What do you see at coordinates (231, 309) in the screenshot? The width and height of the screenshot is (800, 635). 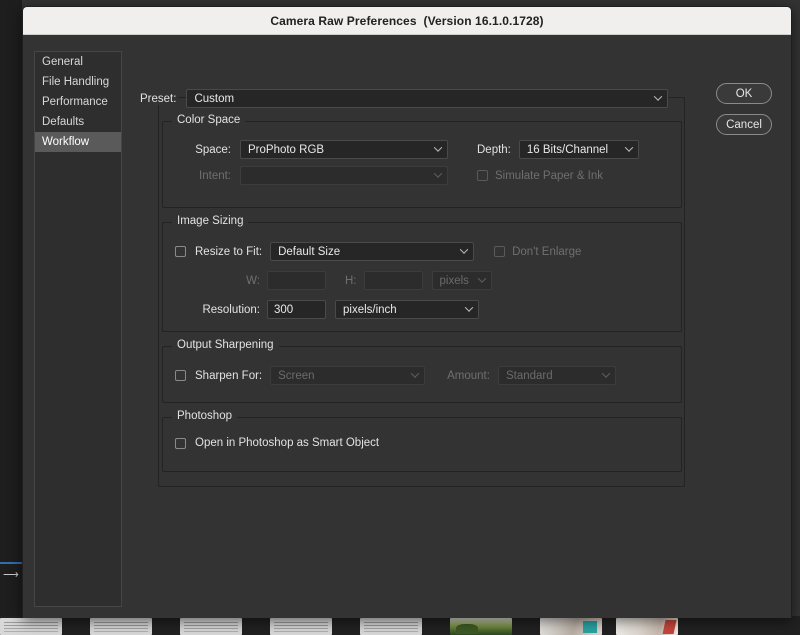 I see `resolution-label: Resolution:` at bounding box center [231, 309].